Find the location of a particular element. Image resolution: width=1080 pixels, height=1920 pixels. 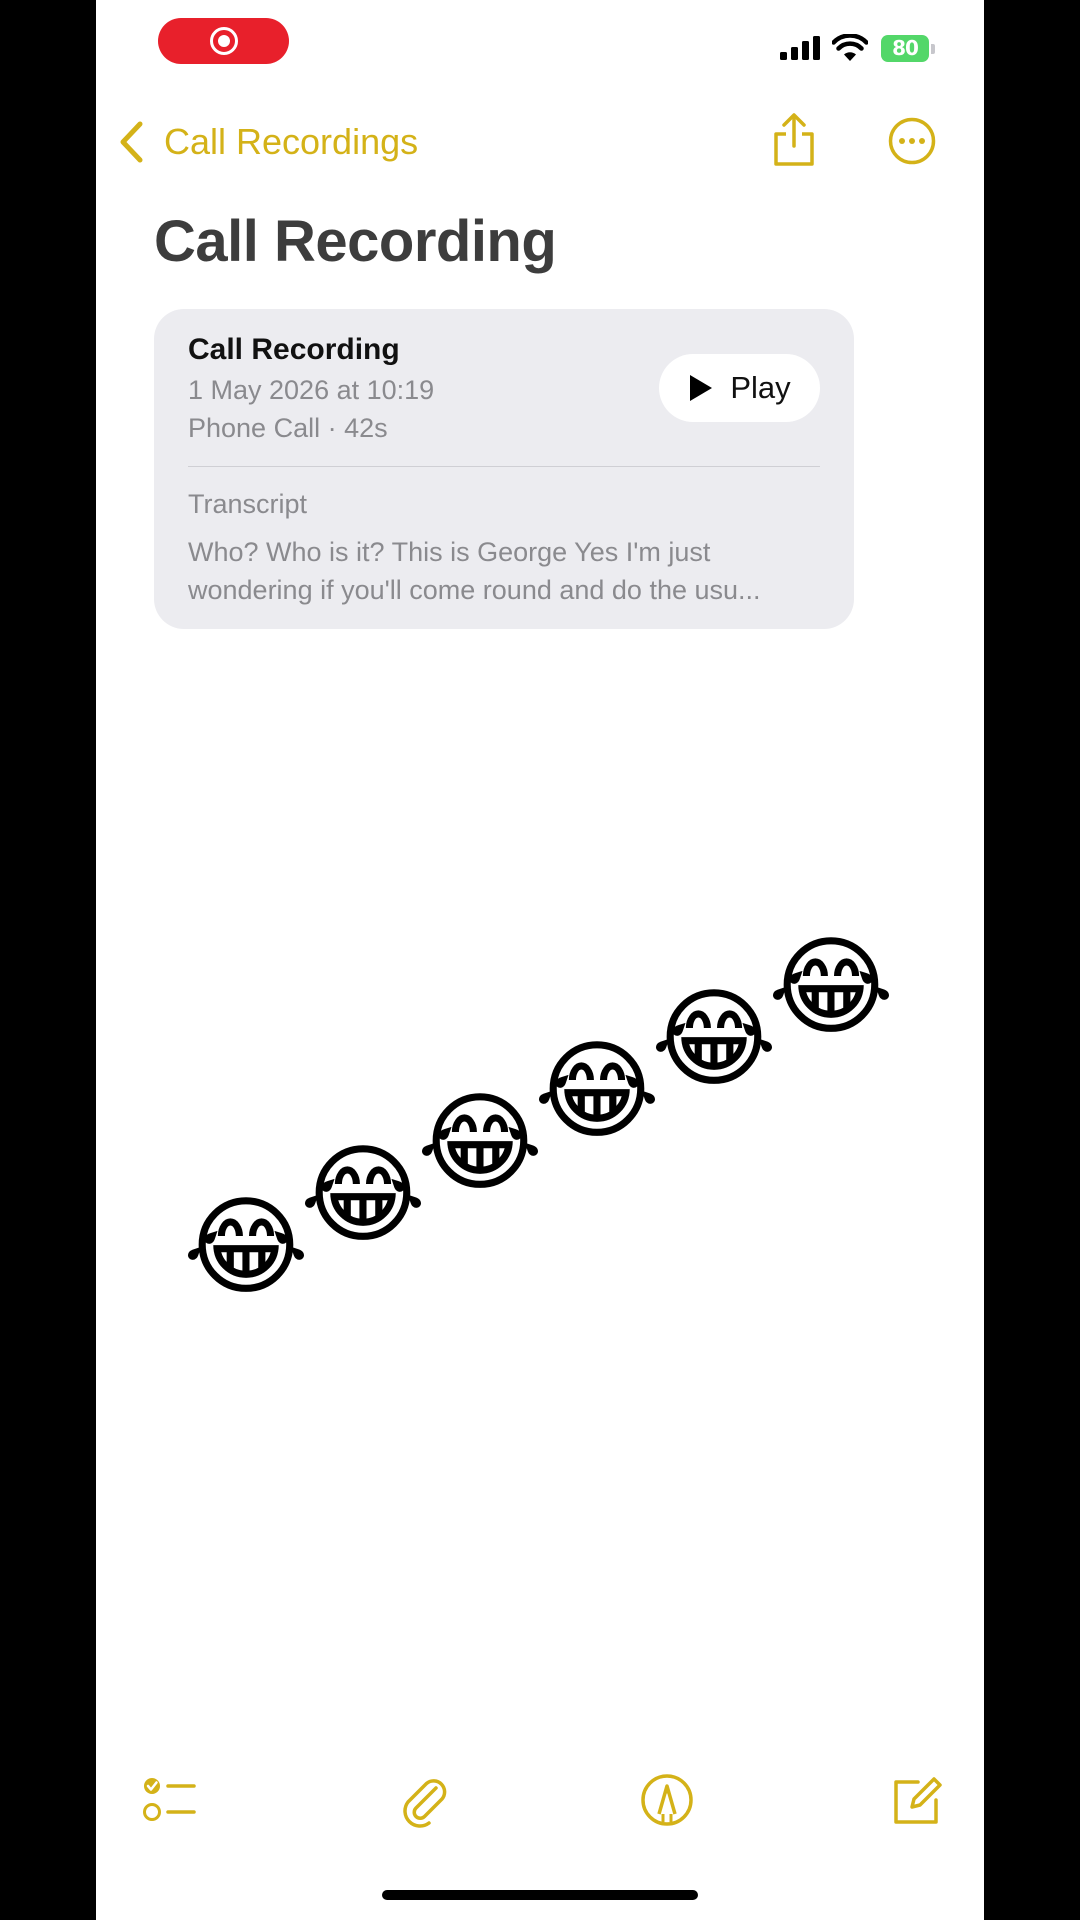

play-button: Play is located at coordinates (739, 388).